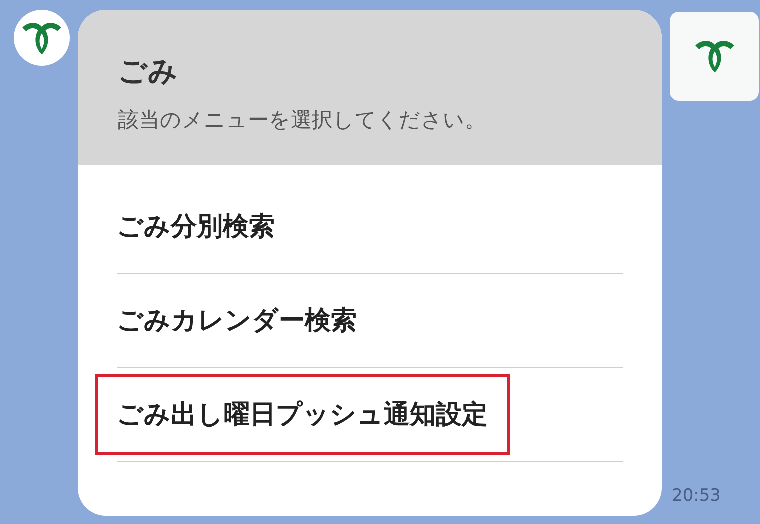 Image resolution: width=760 pixels, height=524 pixels. Describe the element at coordinates (148, 71) in the screenshot. I see `card-title: ごみ` at that location.